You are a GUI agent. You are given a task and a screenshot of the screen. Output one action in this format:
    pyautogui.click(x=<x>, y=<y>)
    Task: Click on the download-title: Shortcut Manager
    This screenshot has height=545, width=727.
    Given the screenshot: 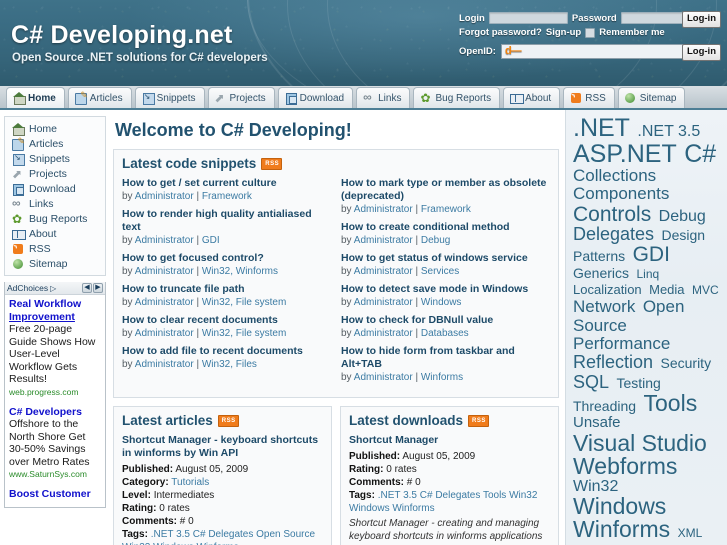 What is the action you would take?
    pyautogui.click(x=449, y=440)
    